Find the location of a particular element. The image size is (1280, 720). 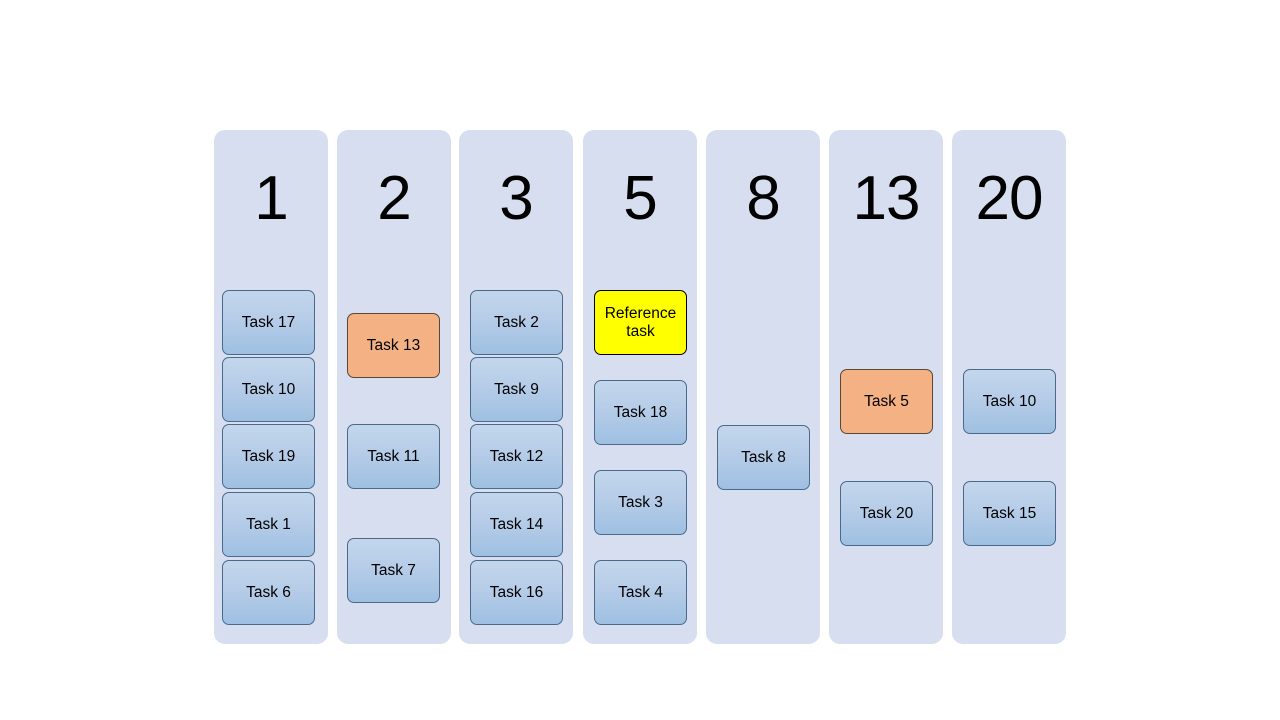

task-card-label: Task 11 is located at coordinates (393, 456).